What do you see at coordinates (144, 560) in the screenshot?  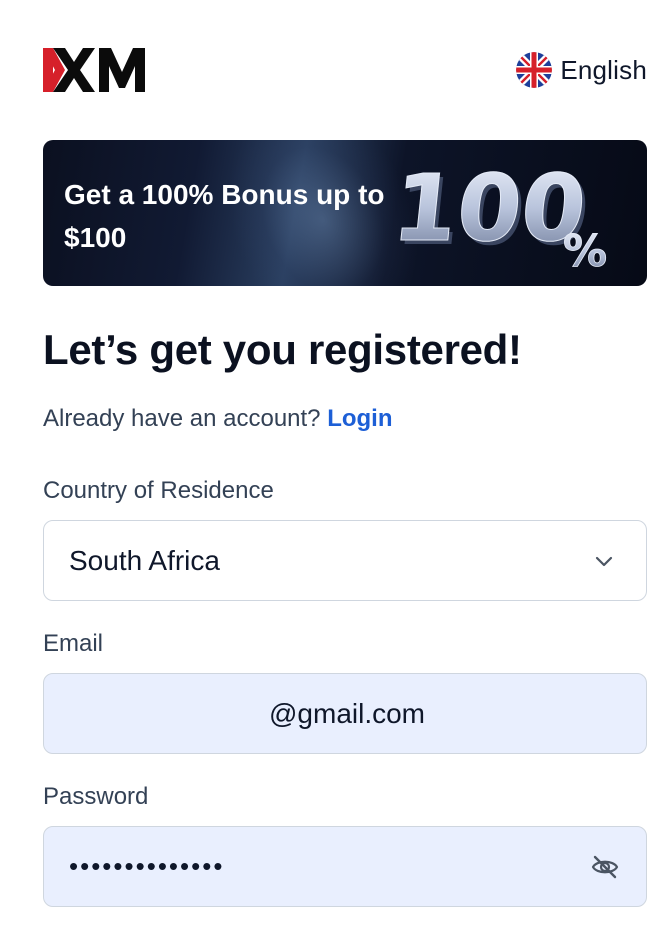 I see `country-value: South Africa` at bounding box center [144, 560].